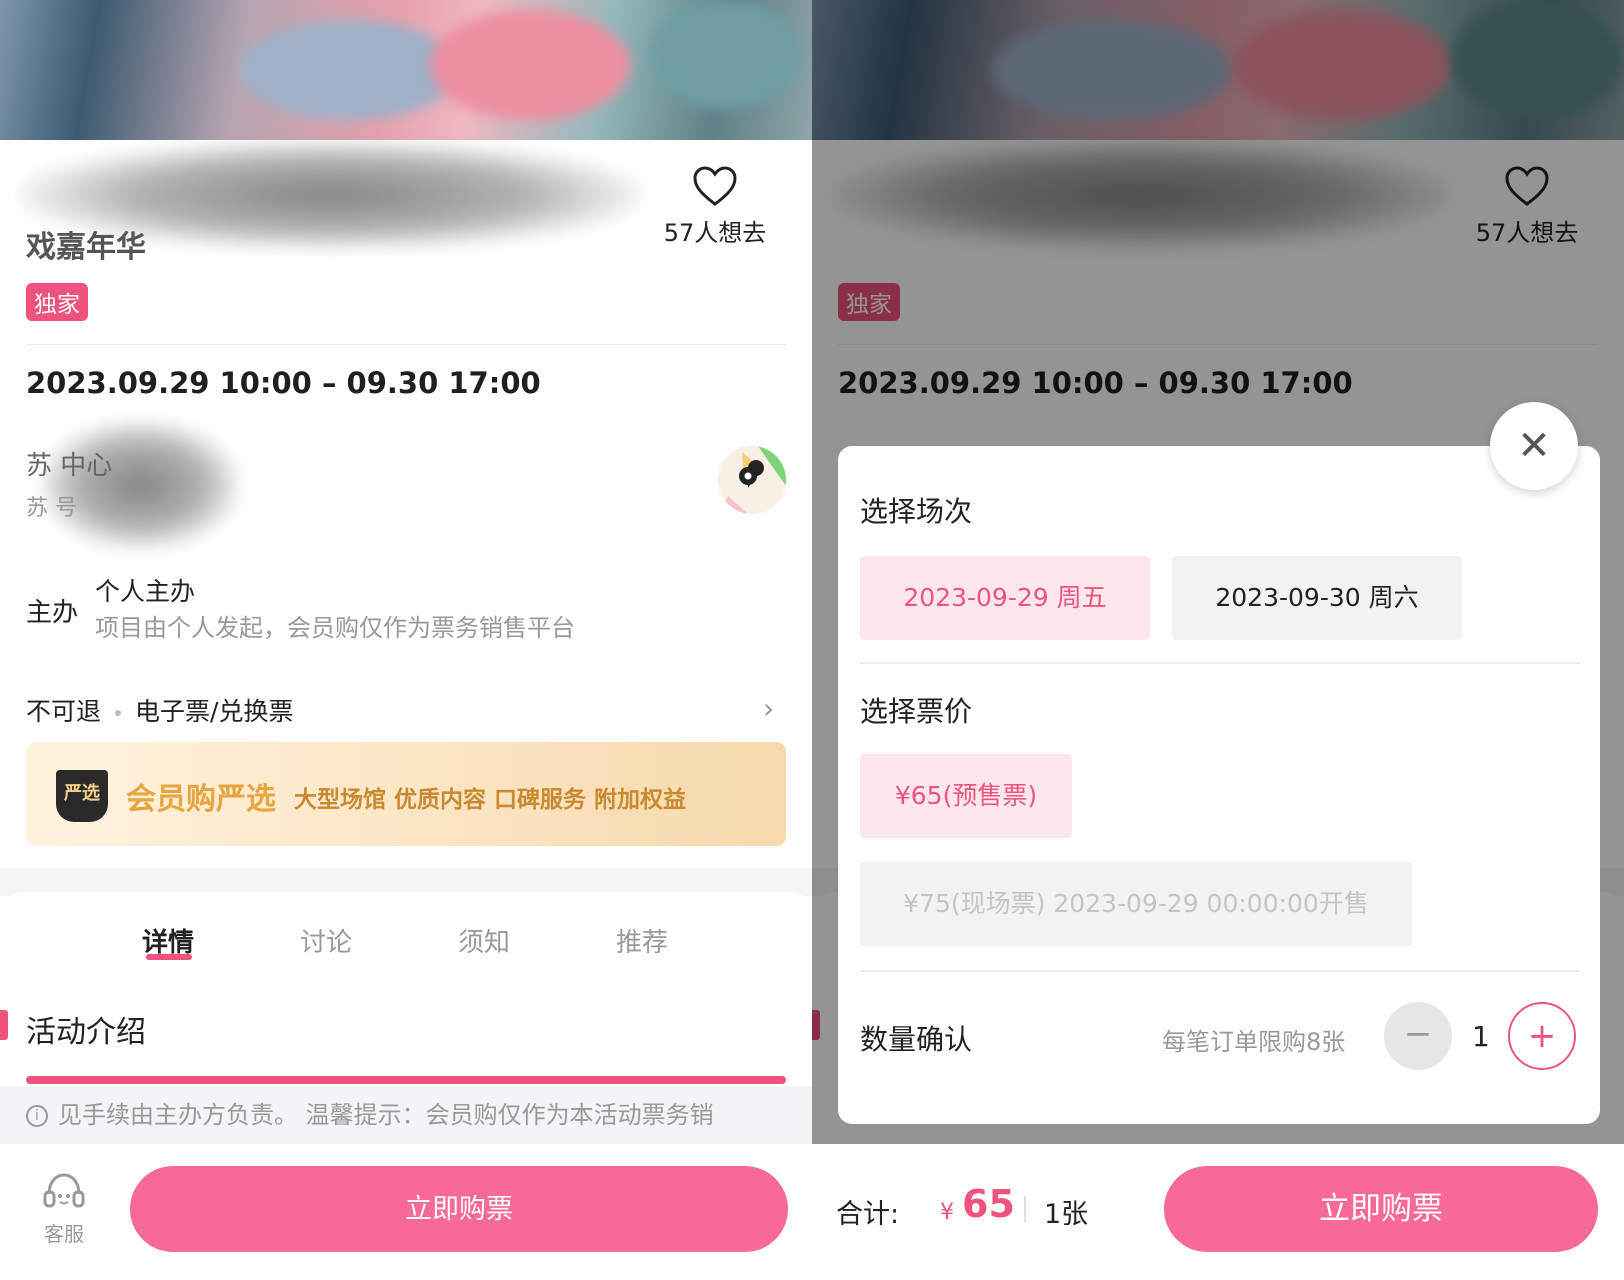 This screenshot has height=1280, width=1624. What do you see at coordinates (64, 1234) in the screenshot?
I see `service-label: 客服` at bounding box center [64, 1234].